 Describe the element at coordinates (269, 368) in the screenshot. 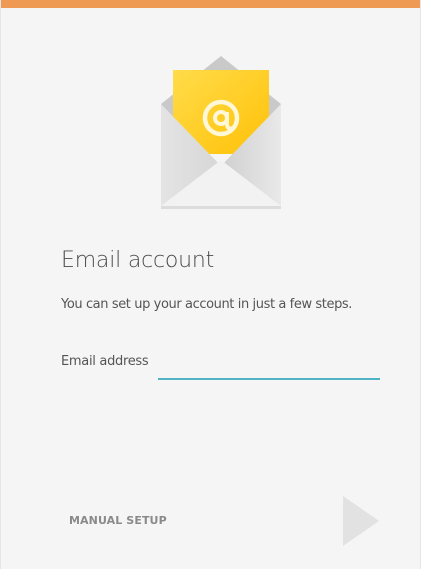

I see `email-address-input` at that location.